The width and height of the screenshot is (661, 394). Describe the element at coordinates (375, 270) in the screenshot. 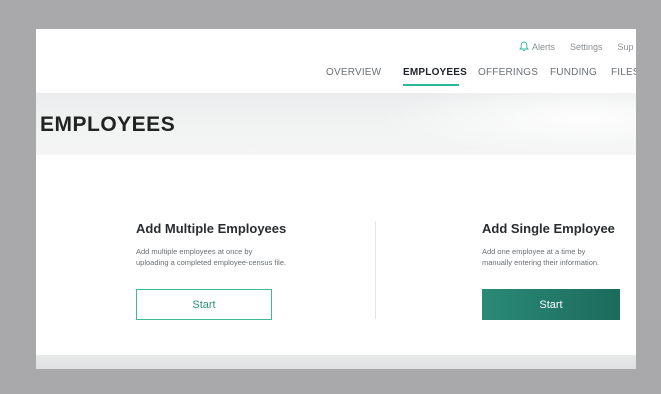

I see `card-divider` at that location.